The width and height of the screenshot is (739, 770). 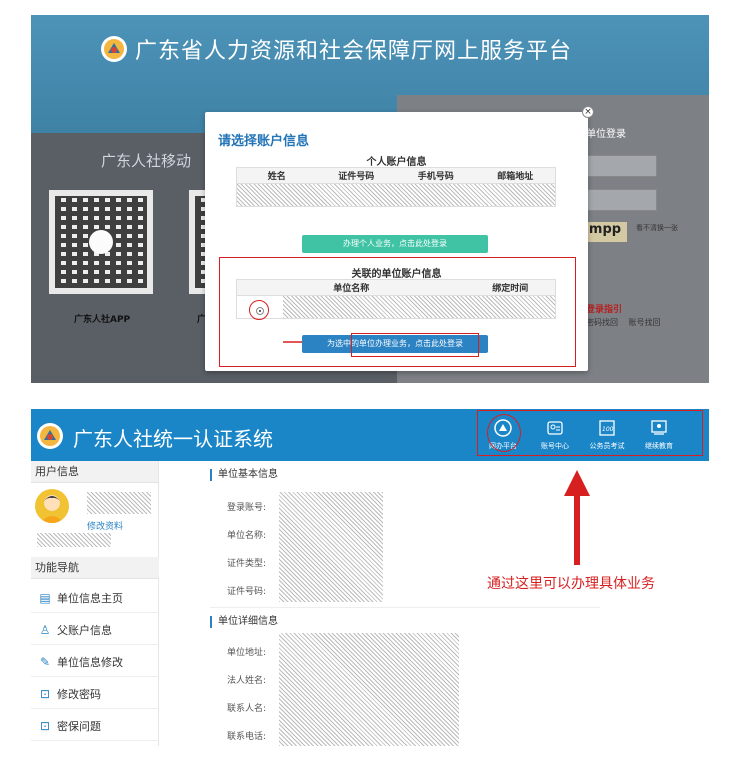 What do you see at coordinates (405, 607) in the screenshot?
I see `divider` at bounding box center [405, 607].